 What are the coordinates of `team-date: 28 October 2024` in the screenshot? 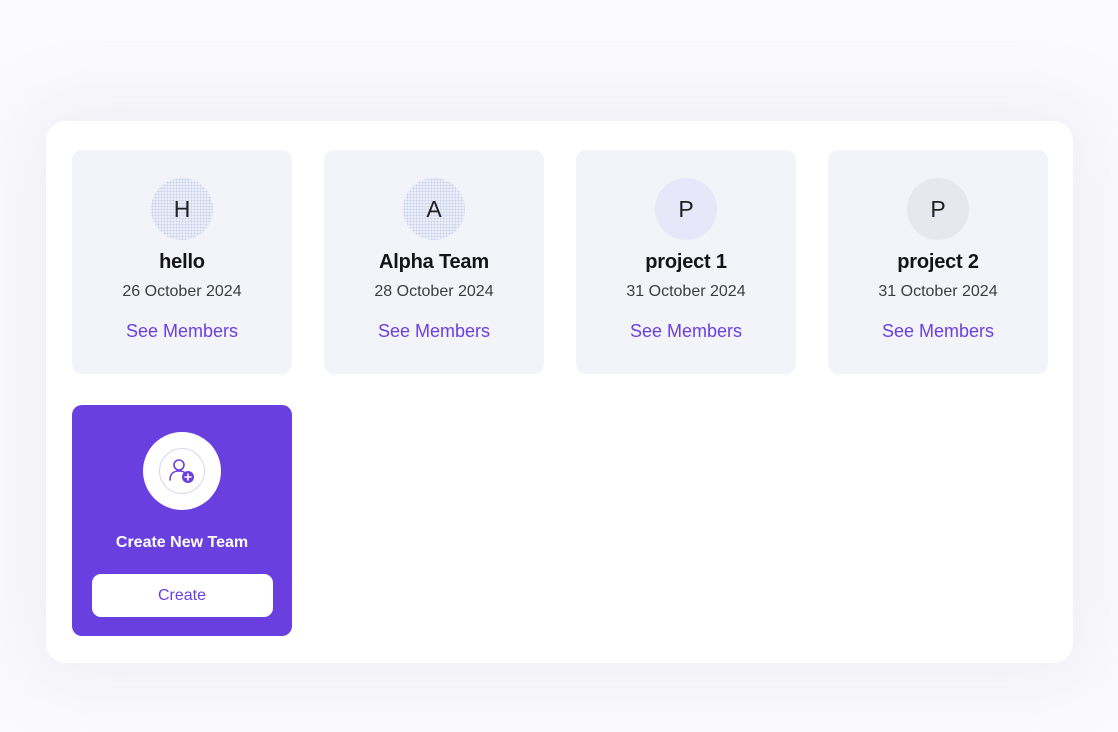 It's located at (434, 291).